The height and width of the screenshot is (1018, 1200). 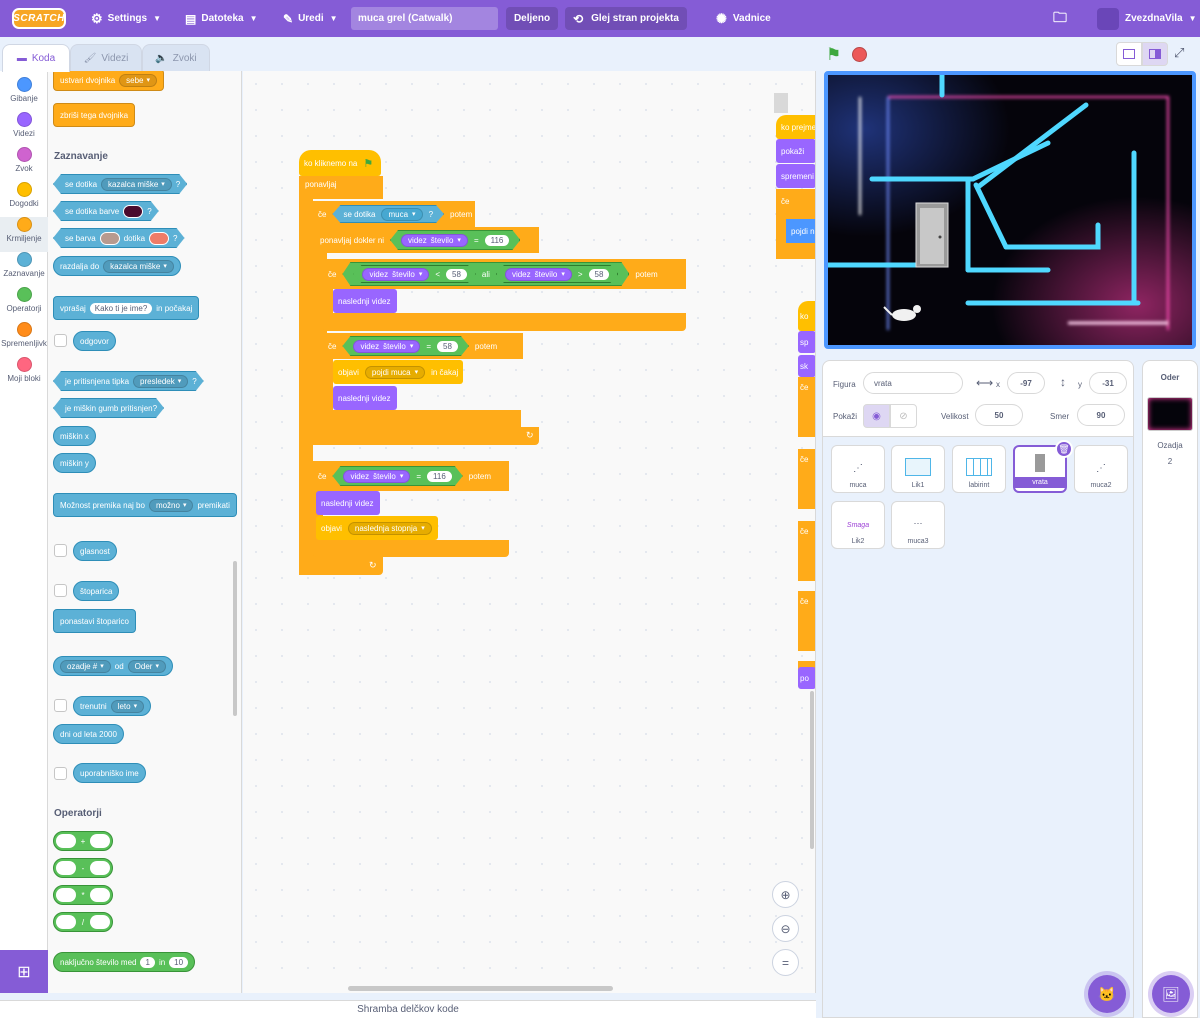 I want to click on username-reporter: uporabniško ime, so click(x=109, y=773).